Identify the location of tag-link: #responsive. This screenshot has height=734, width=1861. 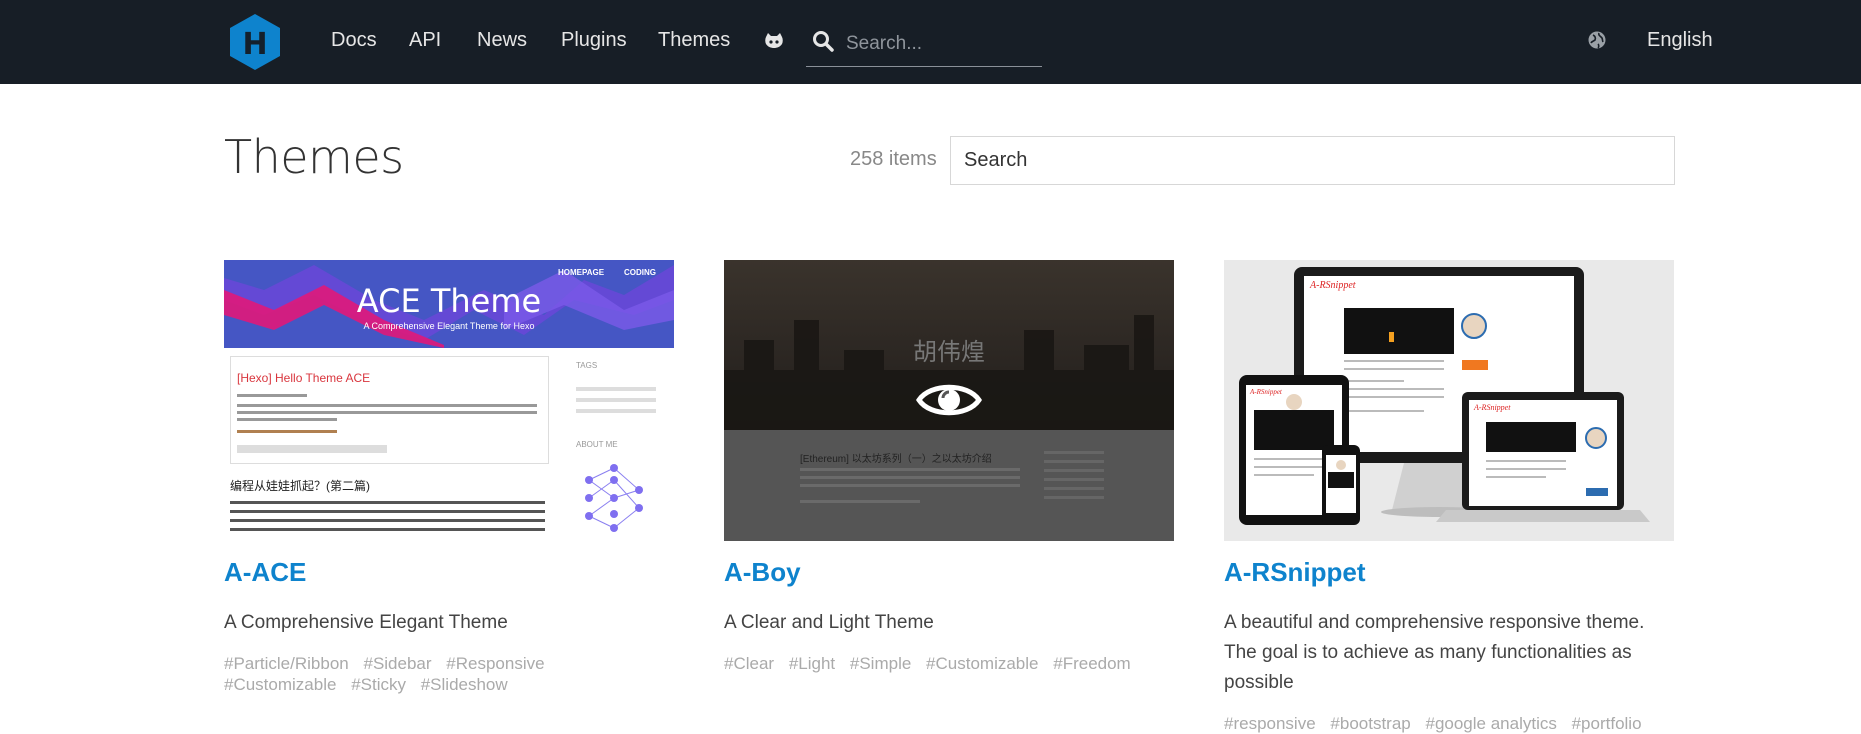
(1270, 723).